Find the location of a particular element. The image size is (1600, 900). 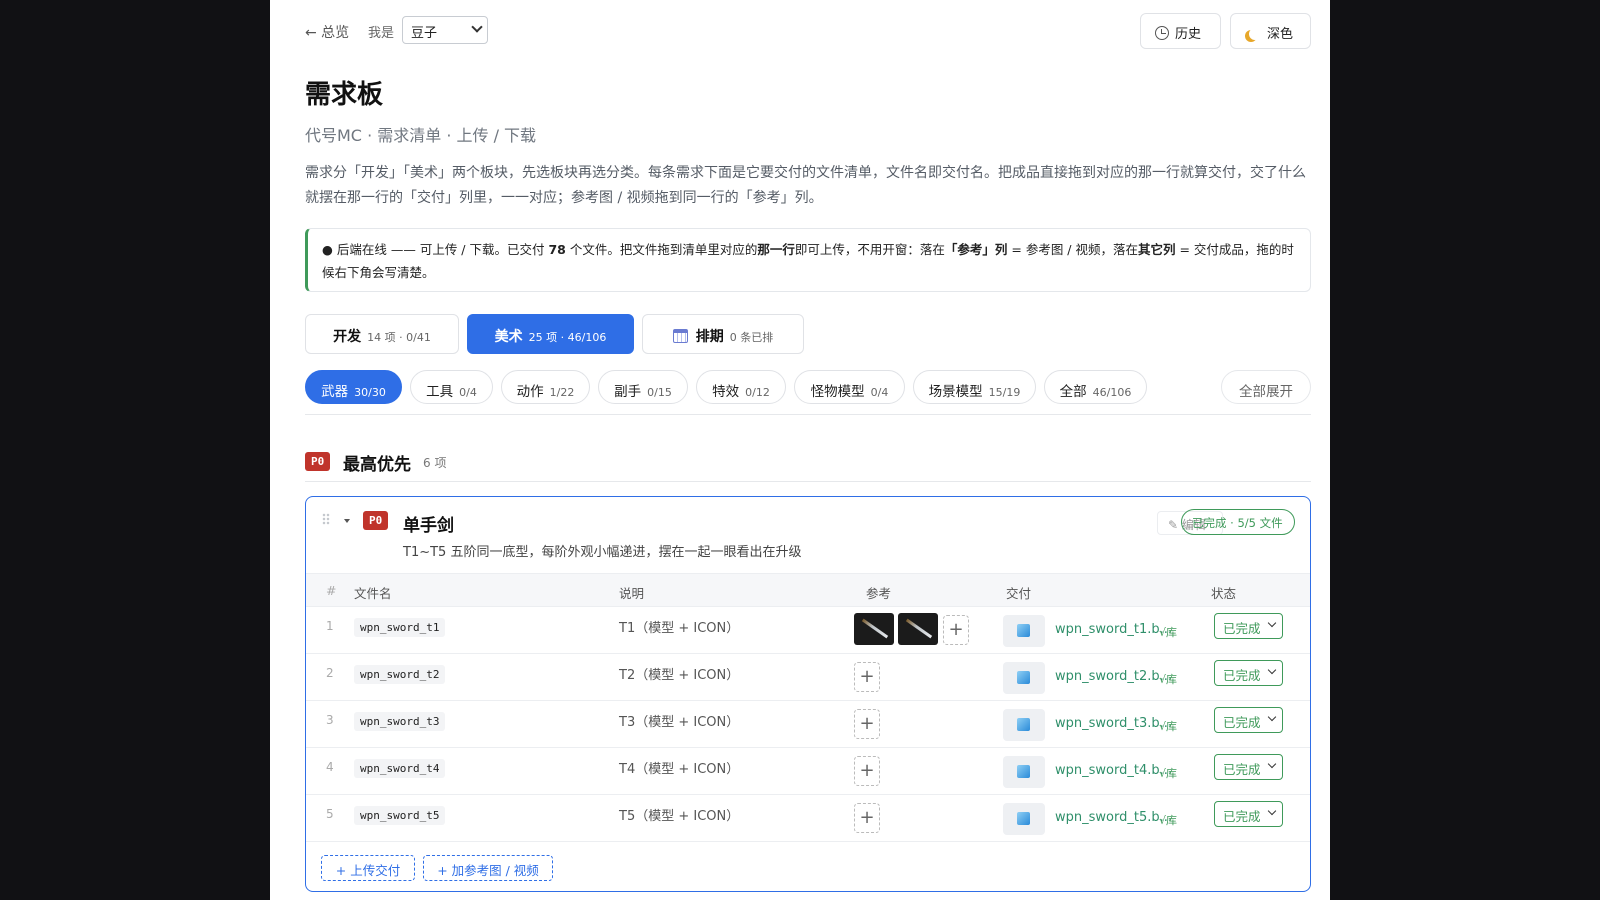

chip-tool: 工具 0/4 is located at coordinates (451, 387).